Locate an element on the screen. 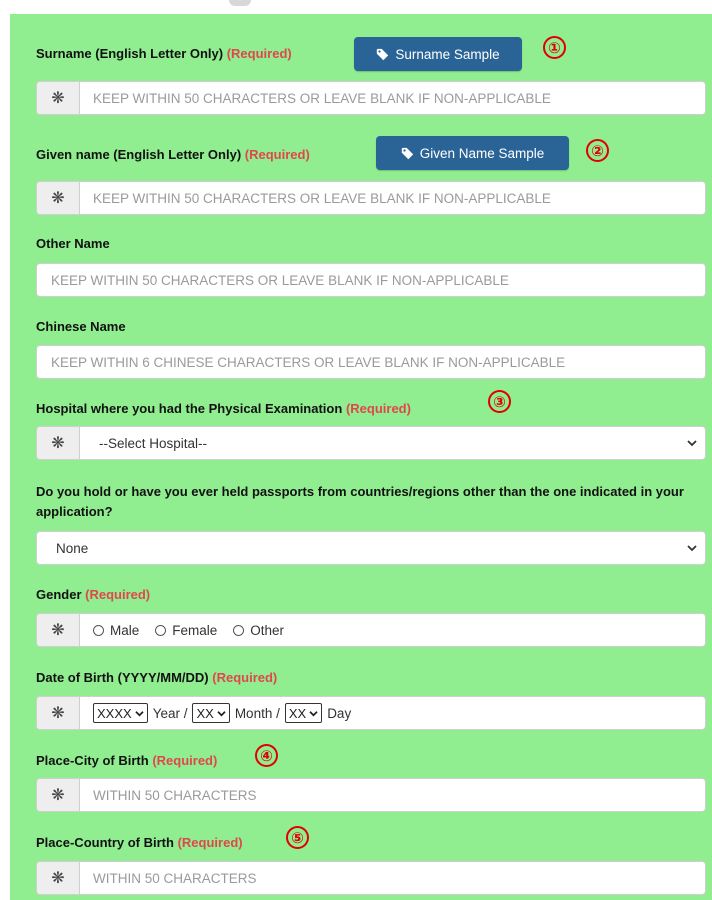  given-name-required: (Required) is located at coordinates (277, 154).